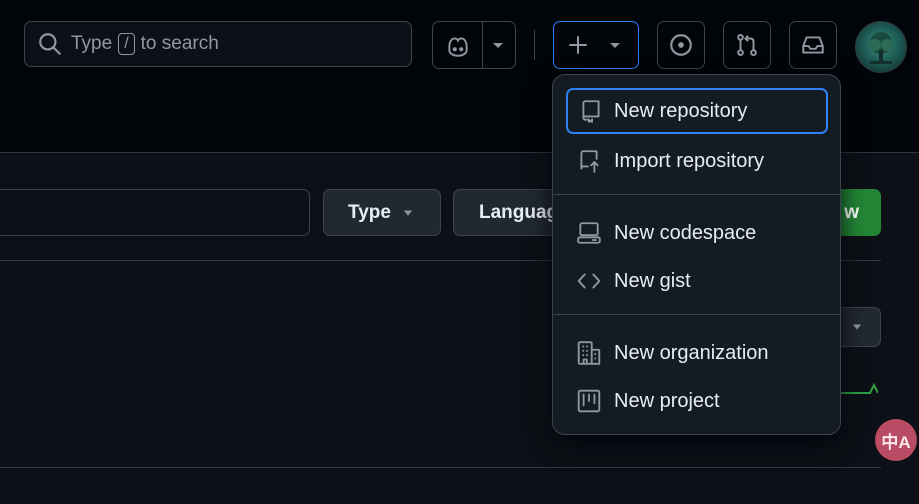  What do you see at coordinates (482, 45) in the screenshot?
I see `split-divider` at bounding box center [482, 45].